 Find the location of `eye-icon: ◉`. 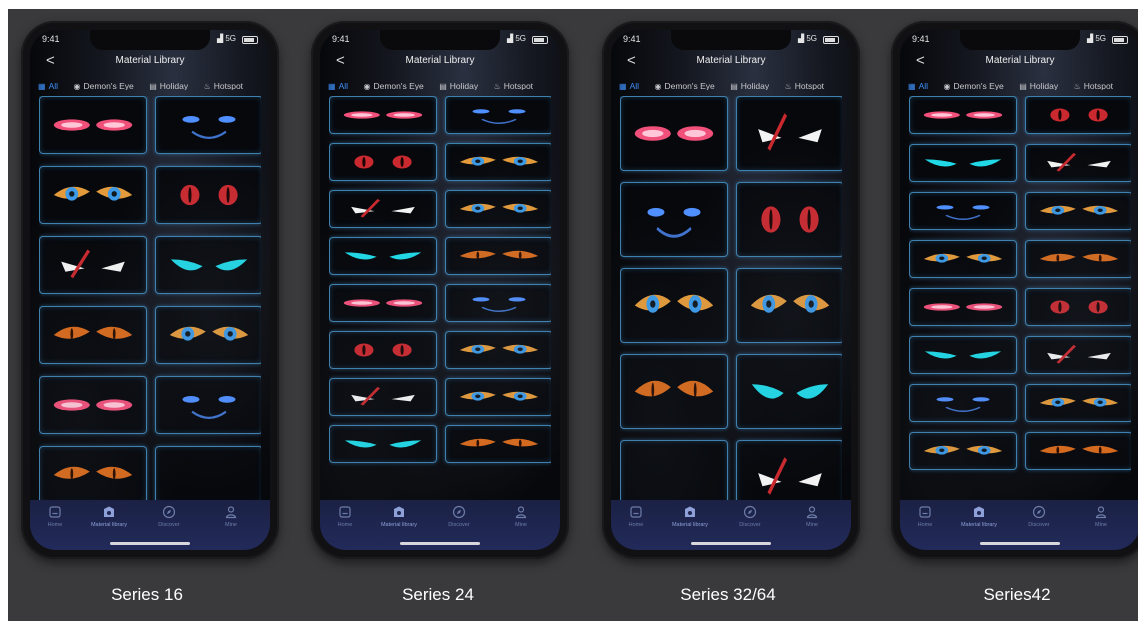

eye-icon: ◉ is located at coordinates (947, 86).